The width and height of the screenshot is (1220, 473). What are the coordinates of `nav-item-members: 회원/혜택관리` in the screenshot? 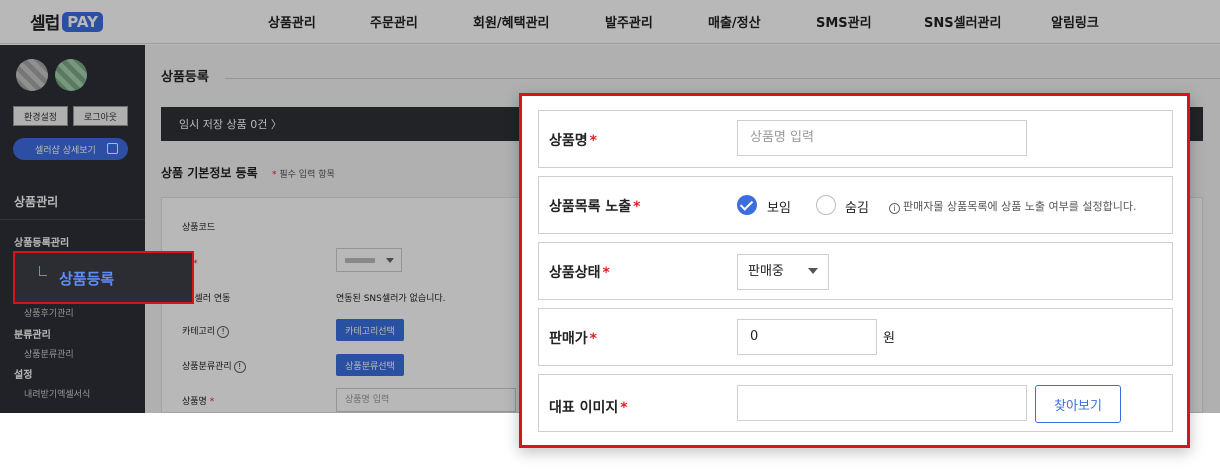 It's located at (511, 21).